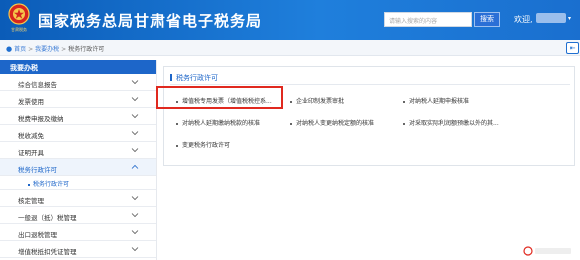  What do you see at coordinates (547, 251) in the screenshot?
I see `watermark-logo-icon` at bounding box center [547, 251].